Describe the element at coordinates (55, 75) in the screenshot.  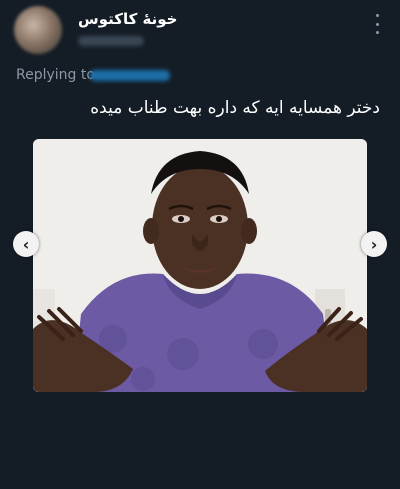
I see `replying-to-label: Replying to` at that location.